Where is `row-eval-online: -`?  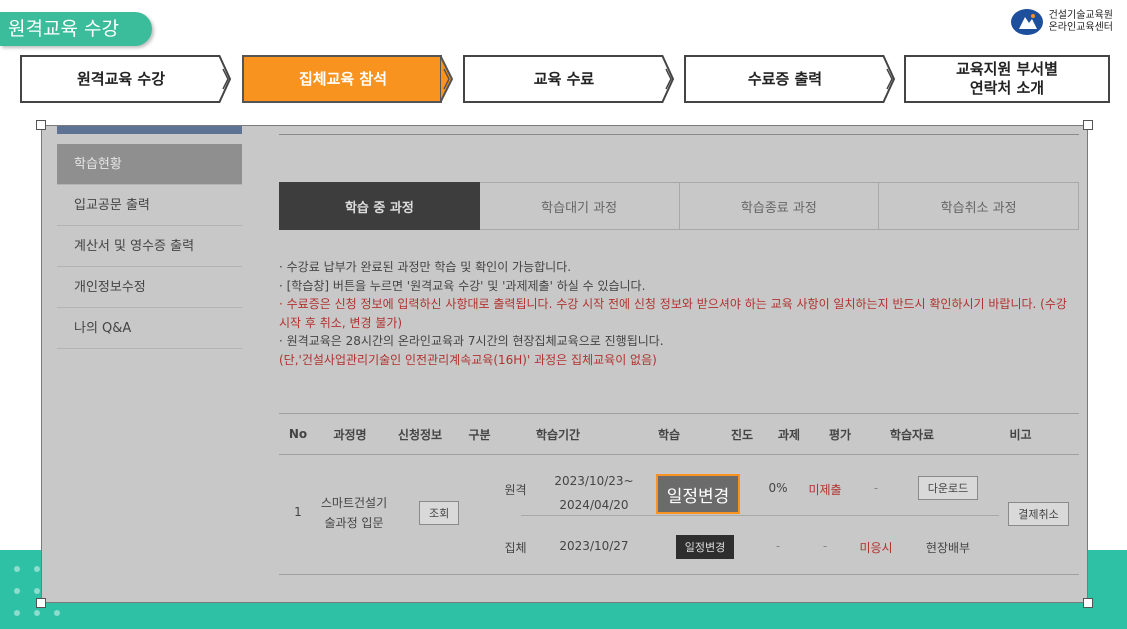
row-eval-online: - is located at coordinates (876, 488).